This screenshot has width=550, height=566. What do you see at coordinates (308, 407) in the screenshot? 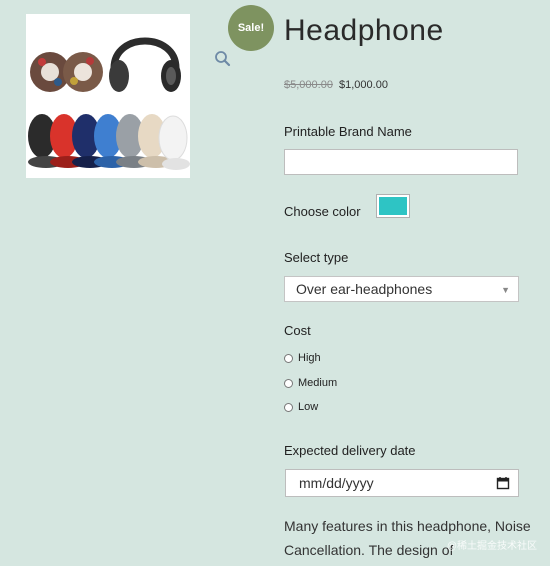
I see `cost-option-label: Low` at bounding box center [308, 407].